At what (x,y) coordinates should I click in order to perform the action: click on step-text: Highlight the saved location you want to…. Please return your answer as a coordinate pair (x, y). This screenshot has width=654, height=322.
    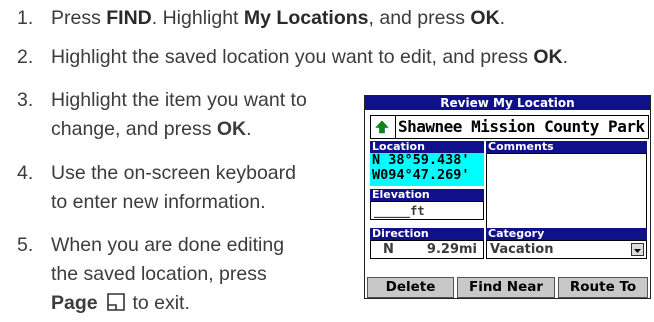
    Looking at the image, I should click on (292, 57).